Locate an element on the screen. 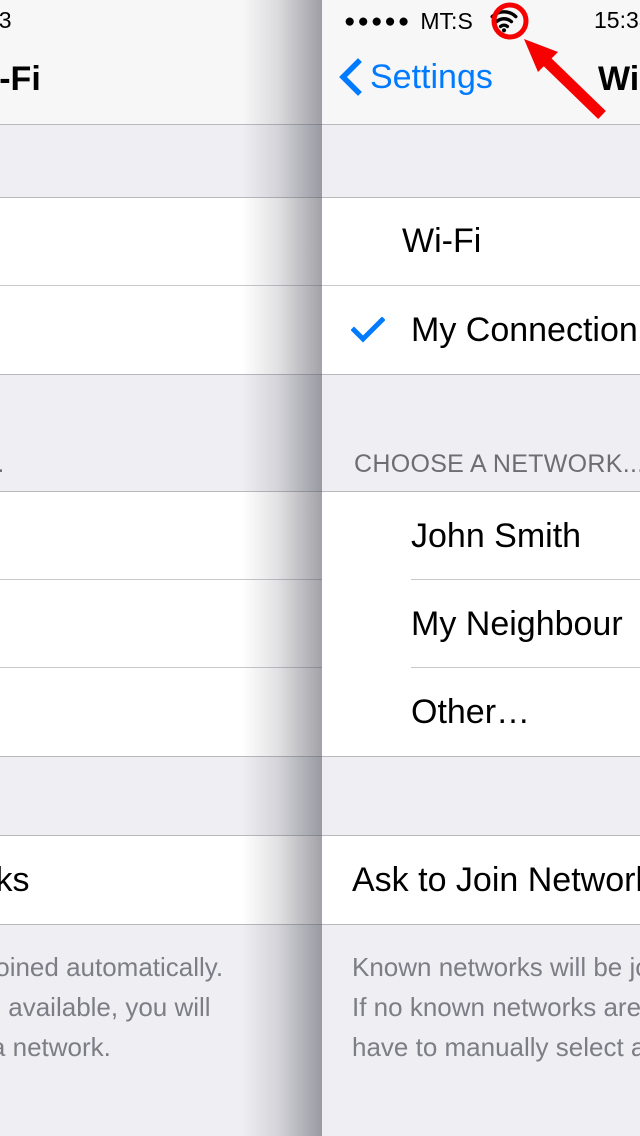 Image resolution: width=640 pixels, height=1136 pixels. checkmark-icon is located at coordinates (368, 330).